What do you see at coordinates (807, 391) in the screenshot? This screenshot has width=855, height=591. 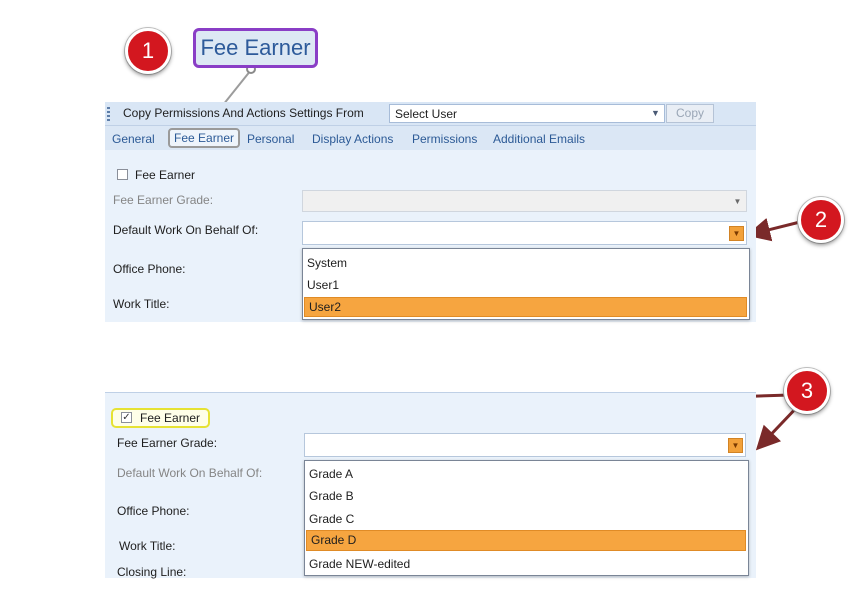 I see `callout-badge-3: 3` at bounding box center [807, 391].